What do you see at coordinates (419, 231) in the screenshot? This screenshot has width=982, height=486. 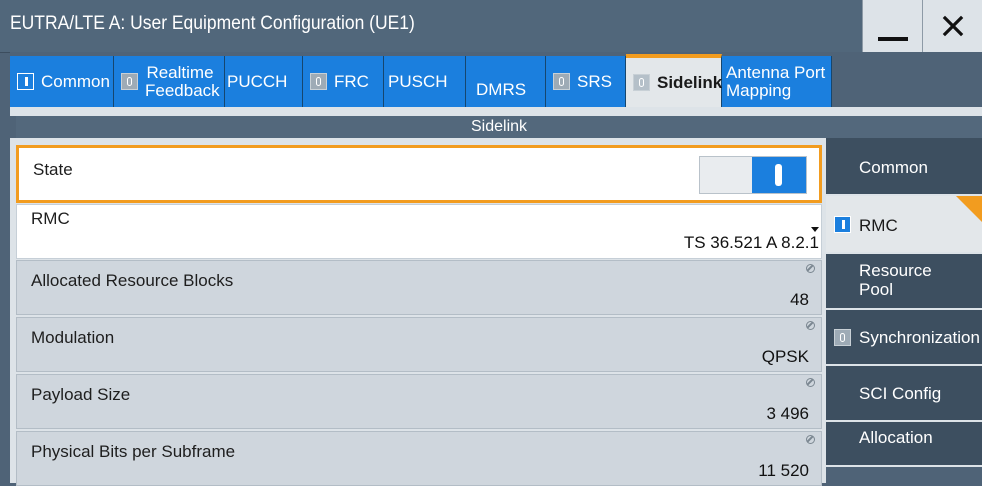 I see `rmc-dropdown: RMC TS 36.521 A 8.2.1` at bounding box center [419, 231].